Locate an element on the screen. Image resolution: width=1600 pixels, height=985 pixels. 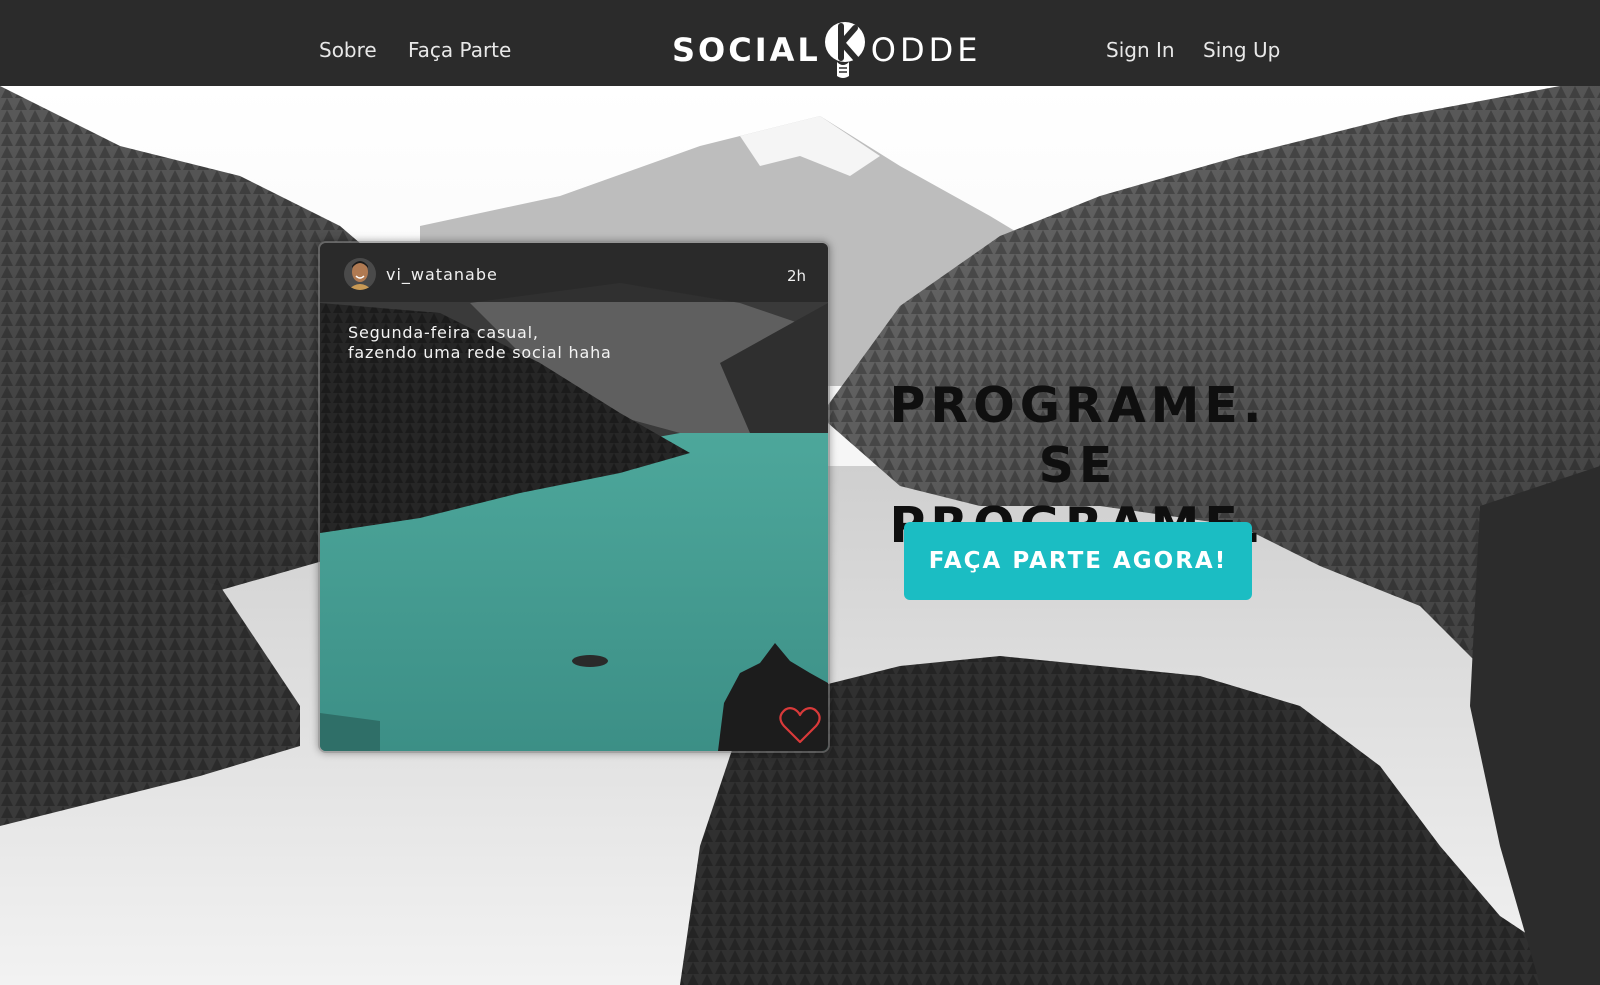
avatar-face-icon is located at coordinates (360, 274).